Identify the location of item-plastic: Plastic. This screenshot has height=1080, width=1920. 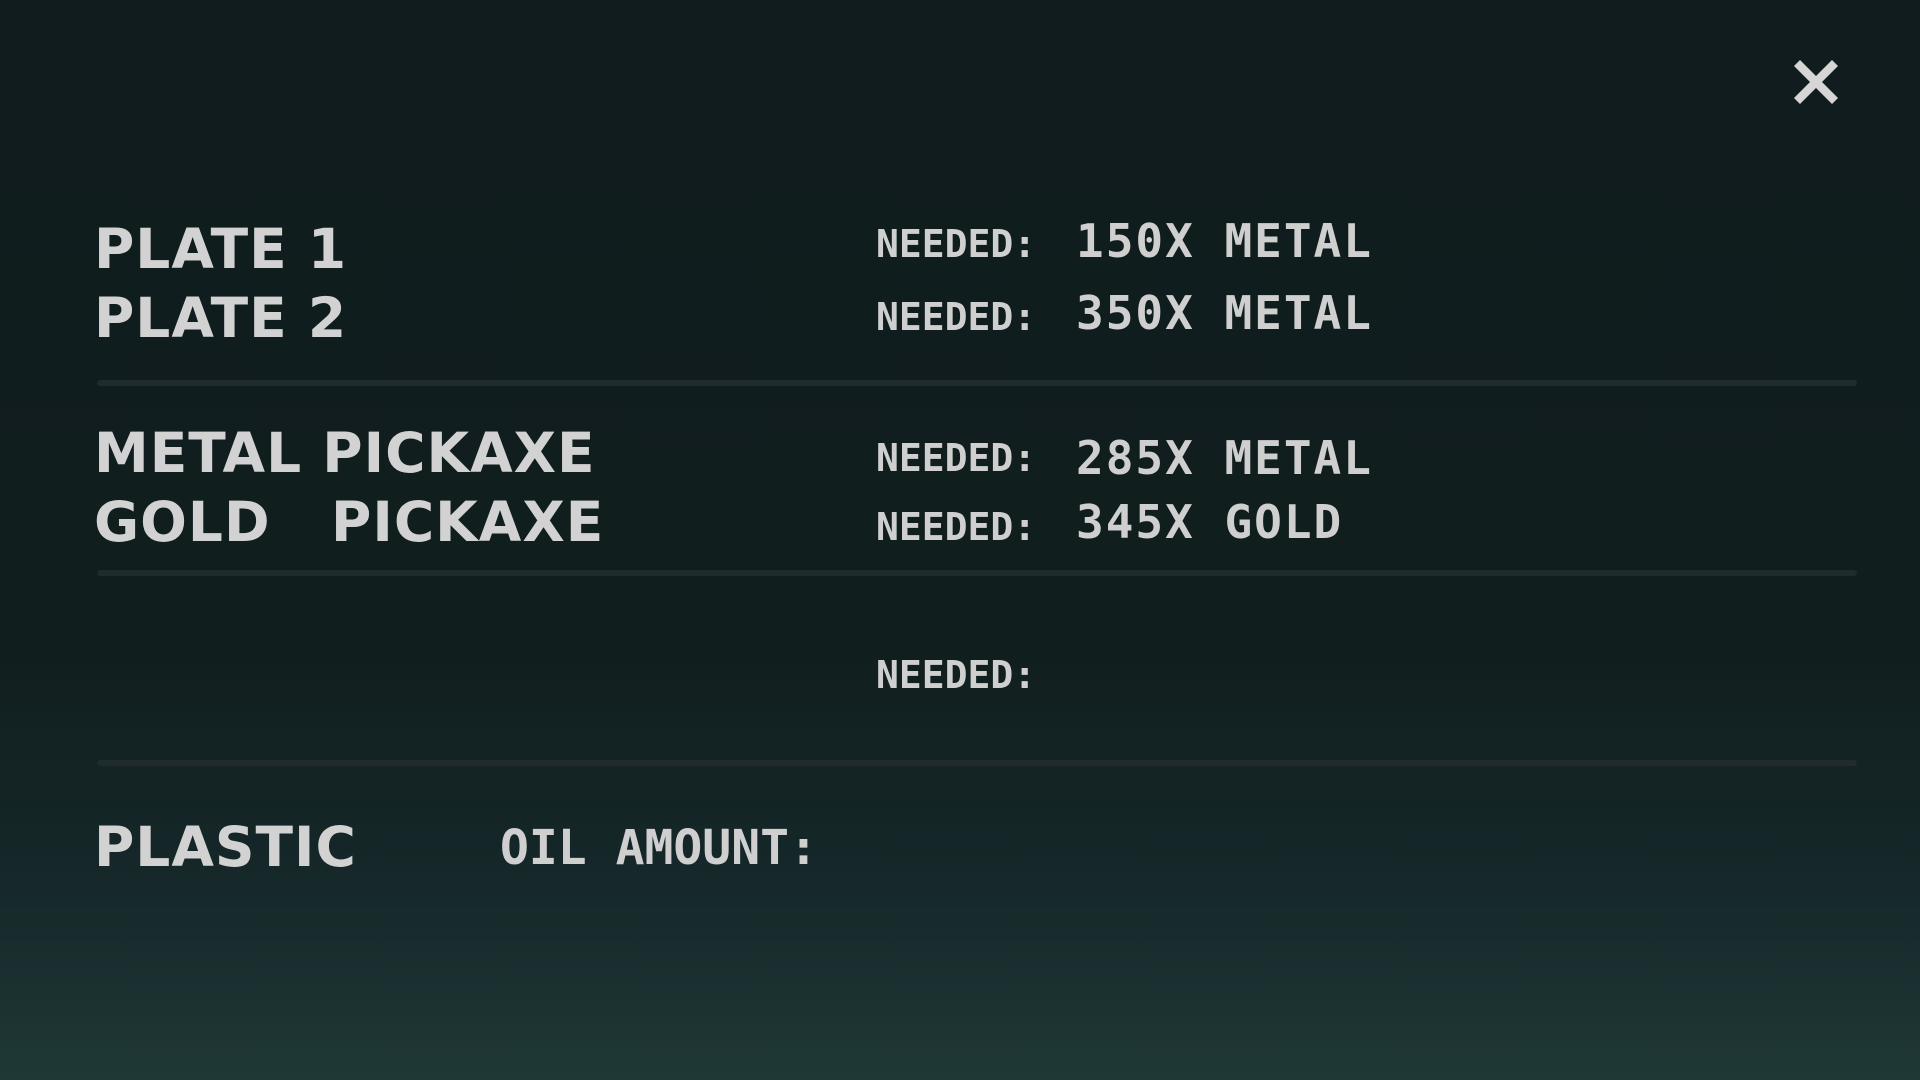
(225, 847).